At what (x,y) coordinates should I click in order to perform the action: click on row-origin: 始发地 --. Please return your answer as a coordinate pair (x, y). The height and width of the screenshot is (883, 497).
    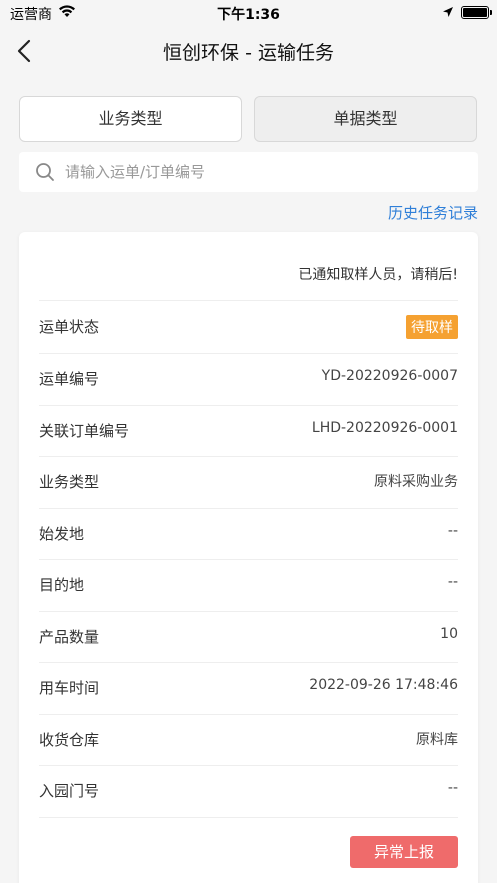
    Looking at the image, I should click on (248, 534).